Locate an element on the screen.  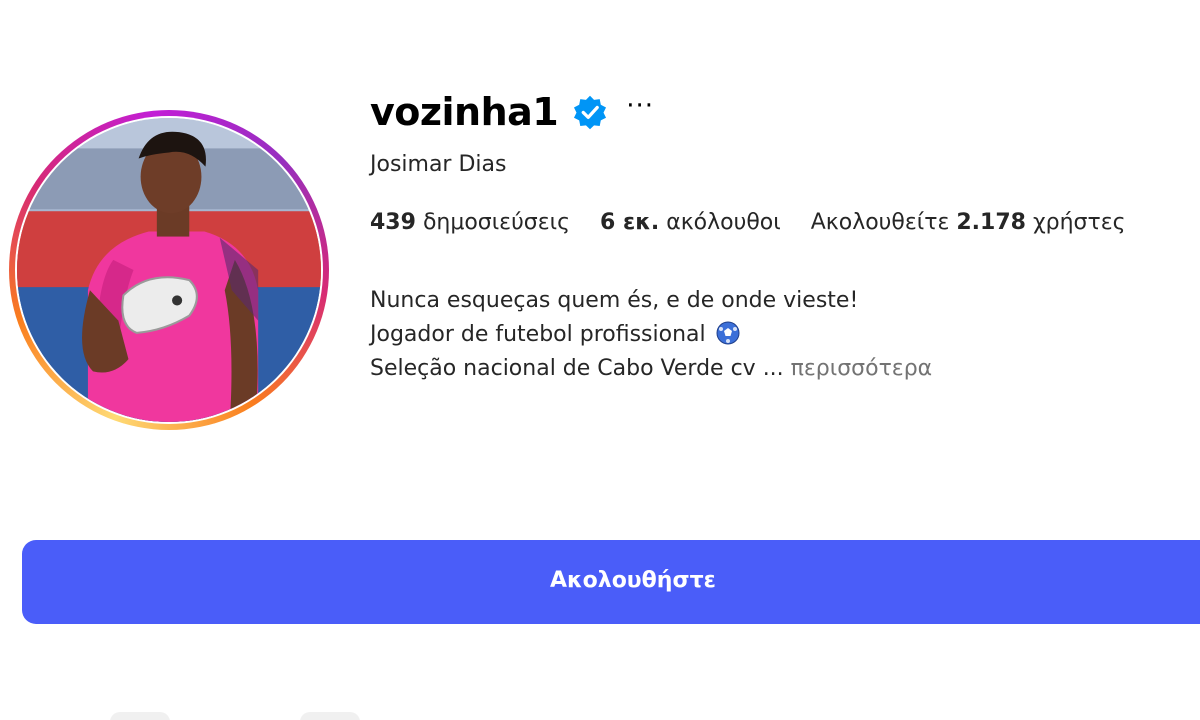
follow-button-label: Ακολουθήστε is located at coordinates (633, 580).